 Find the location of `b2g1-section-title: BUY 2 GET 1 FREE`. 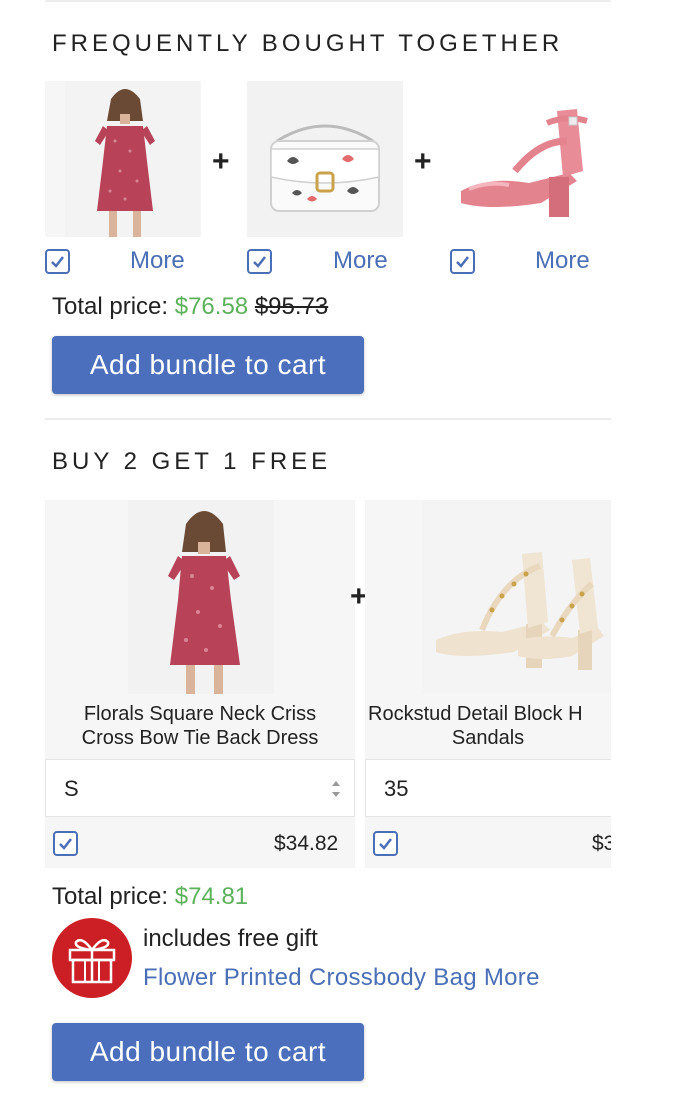

b2g1-section-title: BUY 2 GET 1 FREE is located at coordinates (192, 461).